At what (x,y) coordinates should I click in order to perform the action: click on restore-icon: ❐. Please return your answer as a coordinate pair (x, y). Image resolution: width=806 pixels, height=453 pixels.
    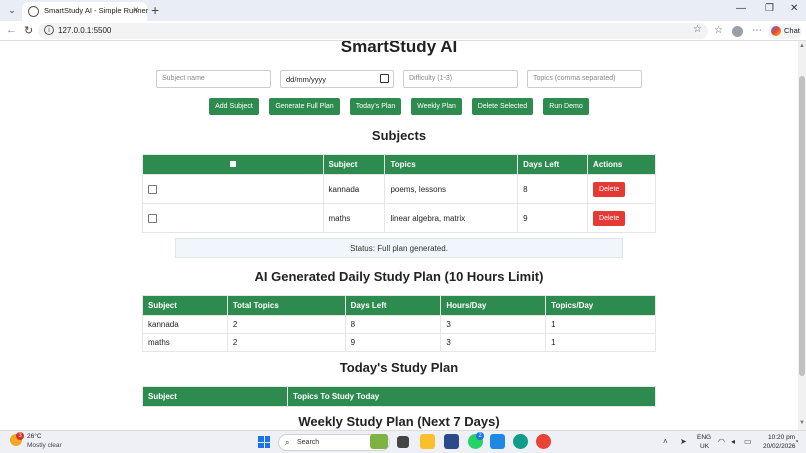
    Looking at the image, I should click on (769, 8).